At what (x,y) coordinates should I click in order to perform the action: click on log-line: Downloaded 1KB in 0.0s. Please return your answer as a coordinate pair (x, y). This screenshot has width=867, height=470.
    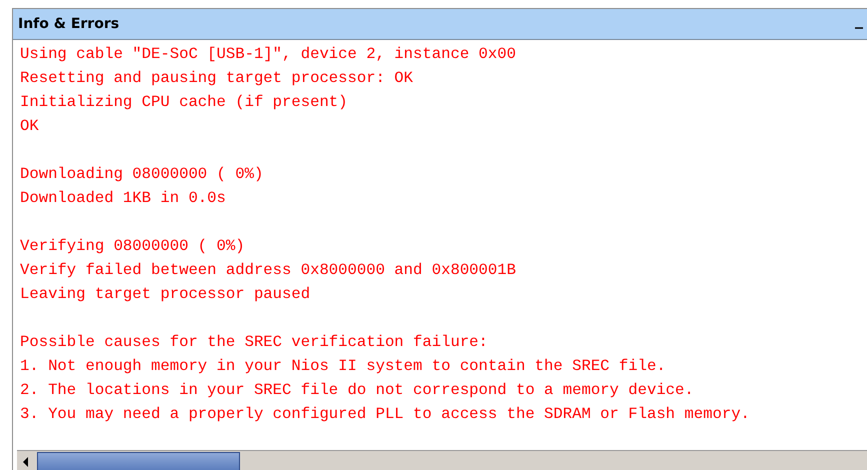
    Looking at the image, I should click on (123, 198).